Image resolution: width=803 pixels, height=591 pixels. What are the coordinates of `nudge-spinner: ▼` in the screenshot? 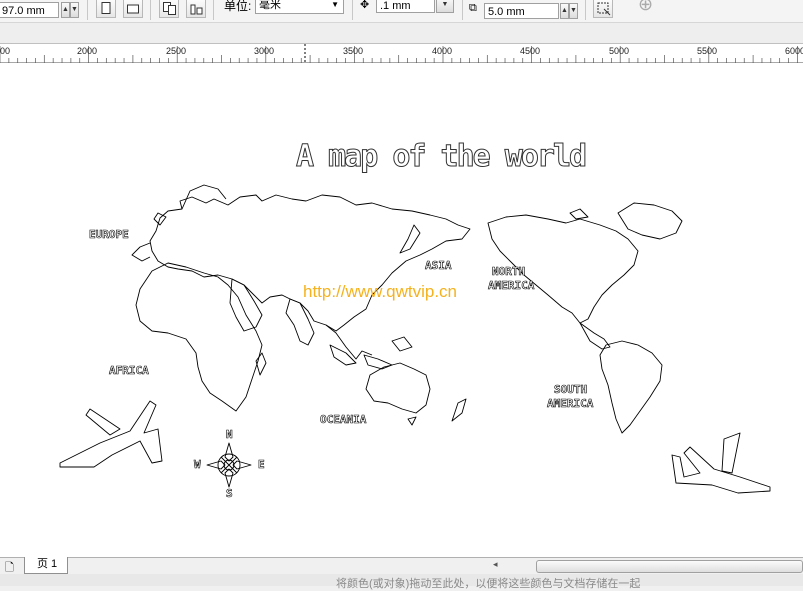 It's located at (445, 6).